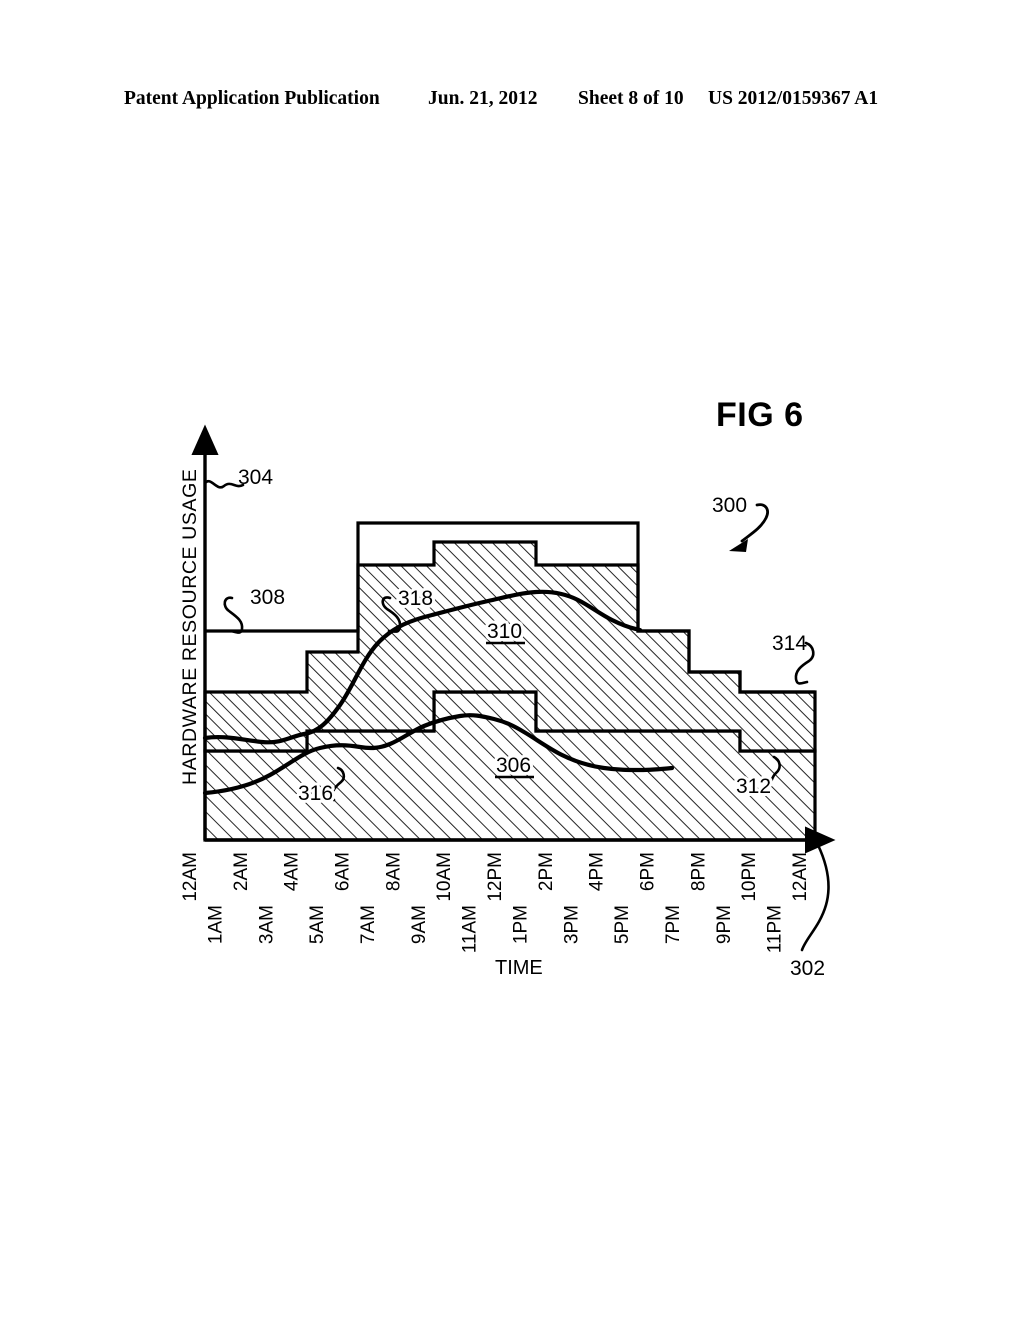 This screenshot has width=1024, height=1320. What do you see at coordinates (266, 924) in the screenshot?
I see `x-tick-label: 3AM` at bounding box center [266, 924].